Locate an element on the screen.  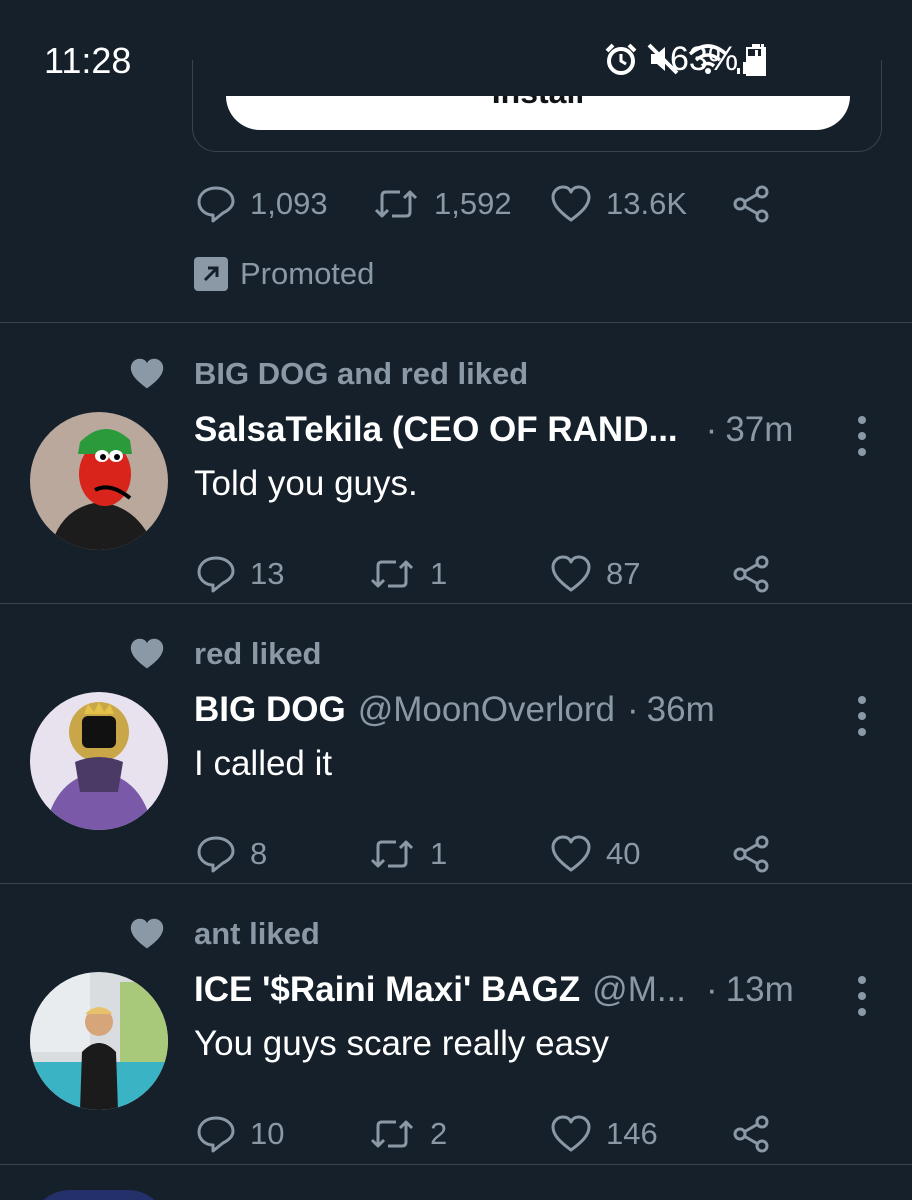
tweet-text: I called it is located at coordinates (263, 763).